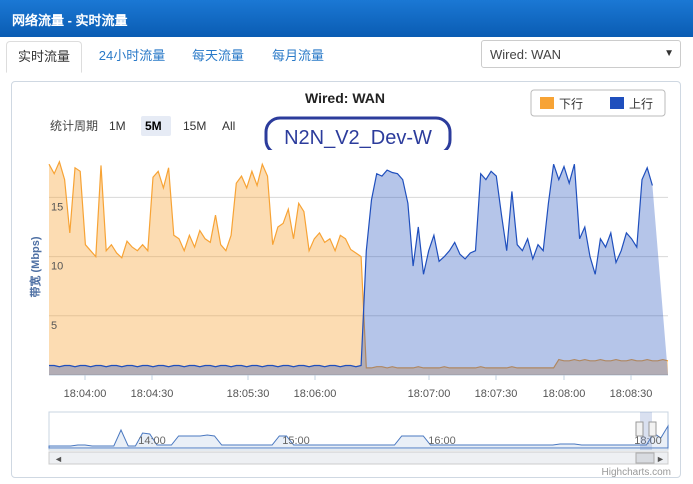 This screenshot has width=693, height=484. I want to click on scroll-left-icon: ◄, so click(58, 459).